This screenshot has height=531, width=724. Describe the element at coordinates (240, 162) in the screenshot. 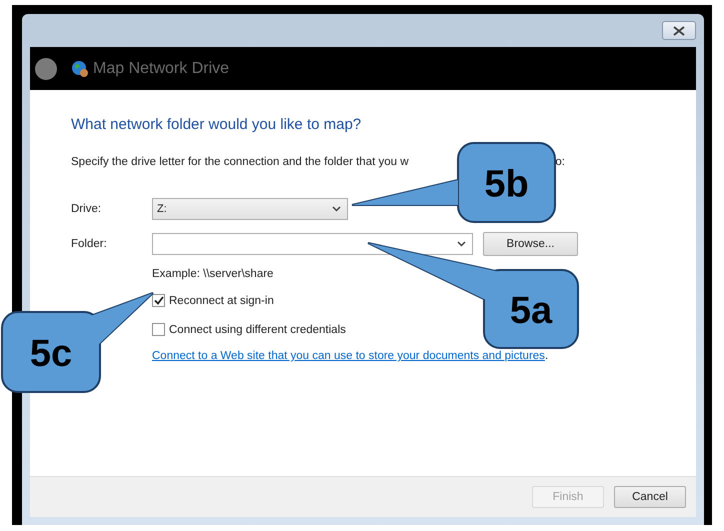

I see `instruction-text: Specify the drive letter for the connection and the folder that you w` at that location.